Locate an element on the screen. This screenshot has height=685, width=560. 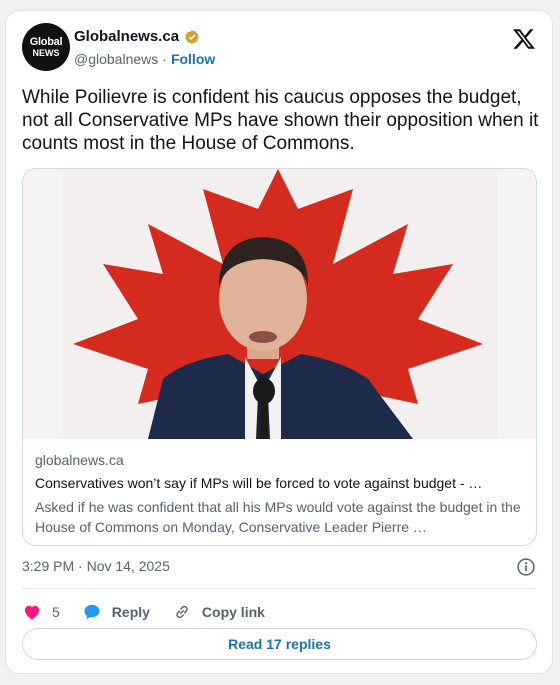
copy-link-label: Copy link is located at coordinates (233, 612).